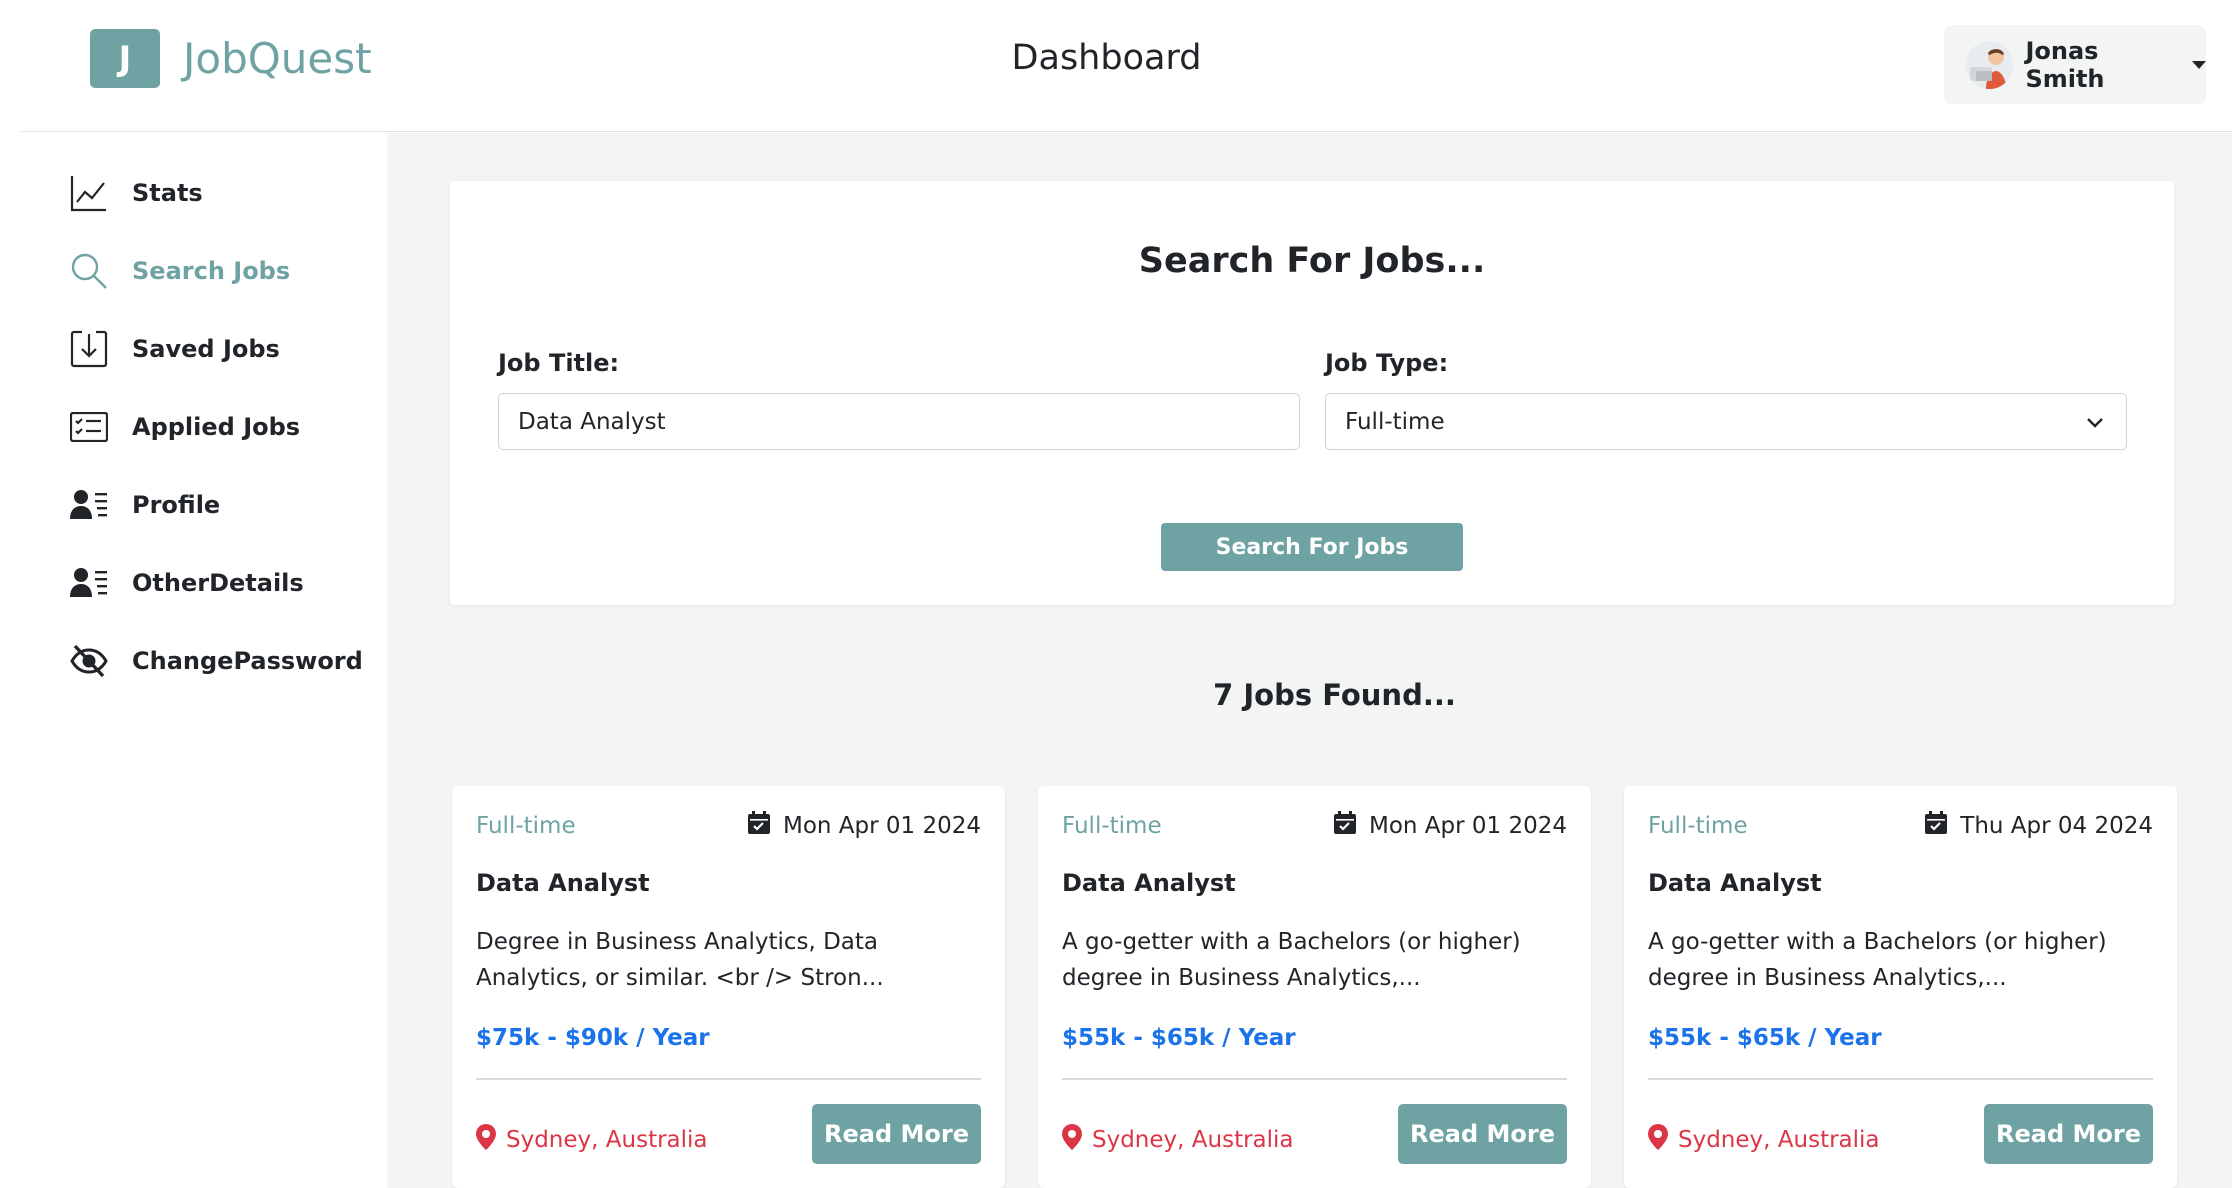 The height and width of the screenshot is (1188, 2232). What do you see at coordinates (1387, 363) in the screenshot?
I see `job-type-label: Job Type:` at bounding box center [1387, 363].